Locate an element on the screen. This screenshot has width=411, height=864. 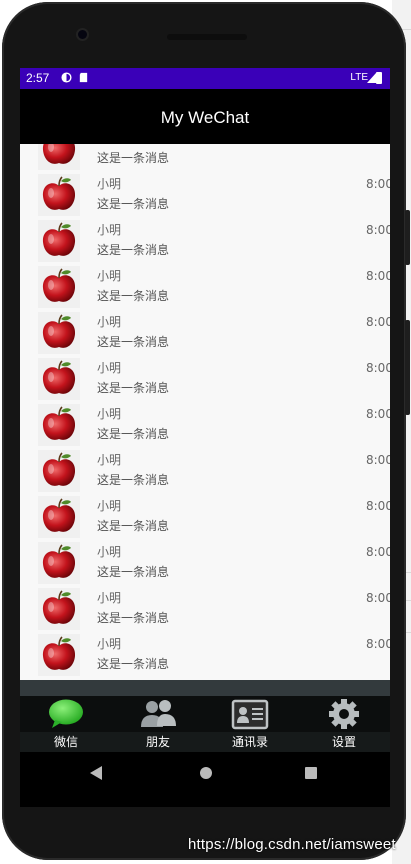
list-tab-divider is located at coordinates (205, 688).